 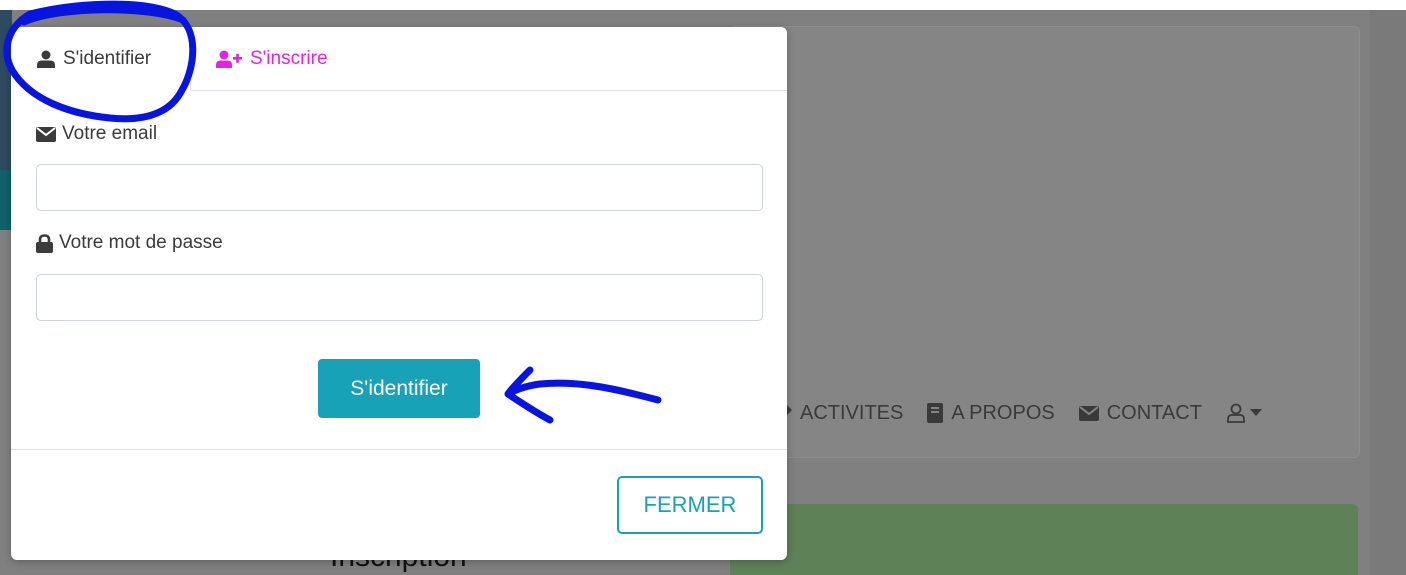 I want to click on top-strip, so click(x=703, y=5).